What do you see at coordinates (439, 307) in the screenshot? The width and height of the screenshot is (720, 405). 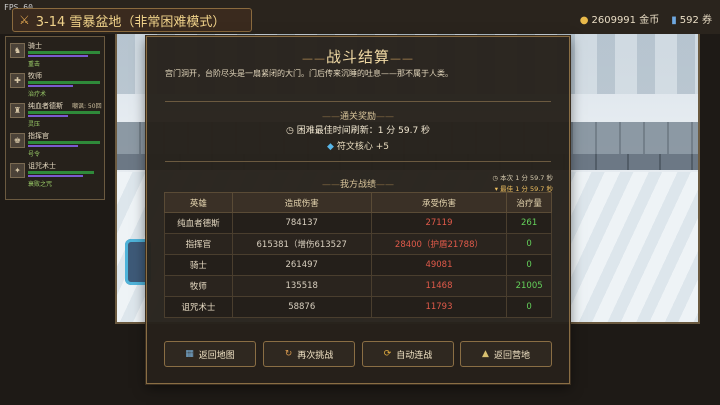 I see `damage-taken-cell: 11793` at bounding box center [439, 307].